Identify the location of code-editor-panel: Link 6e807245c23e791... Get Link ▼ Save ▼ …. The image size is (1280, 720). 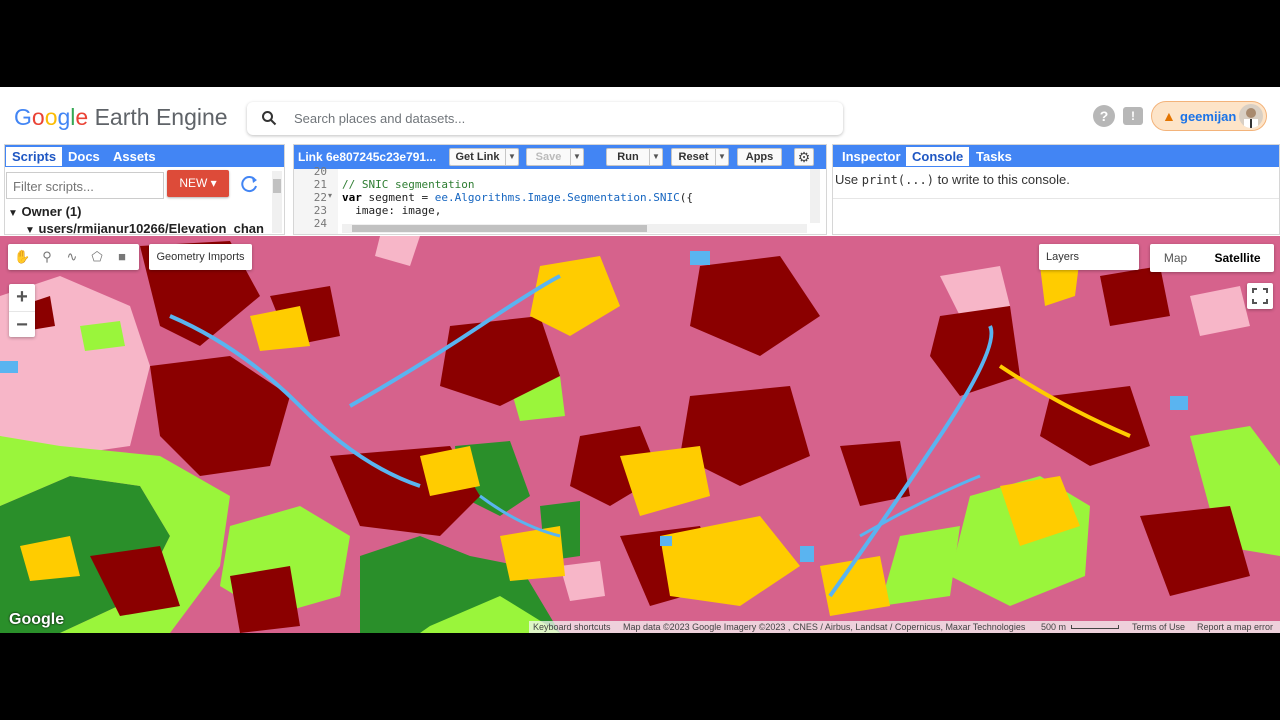
(560, 189).